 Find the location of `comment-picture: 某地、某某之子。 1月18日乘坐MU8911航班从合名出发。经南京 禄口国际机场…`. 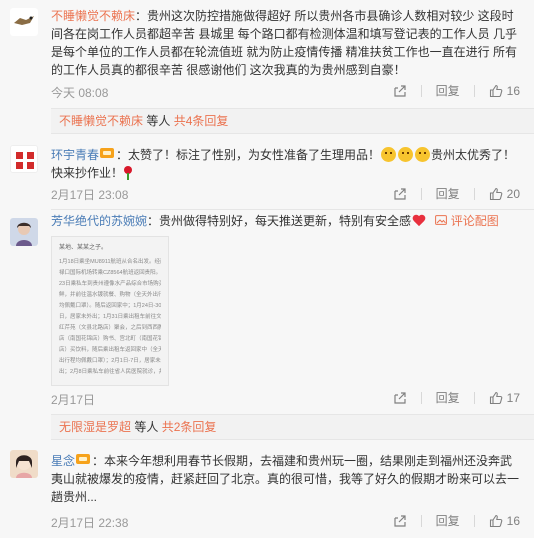

comment-picture: 某地、某某之子。 1月18日乘坐MU8911航班从合名出发。经南京 禄口国际机场… is located at coordinates (110, 311).